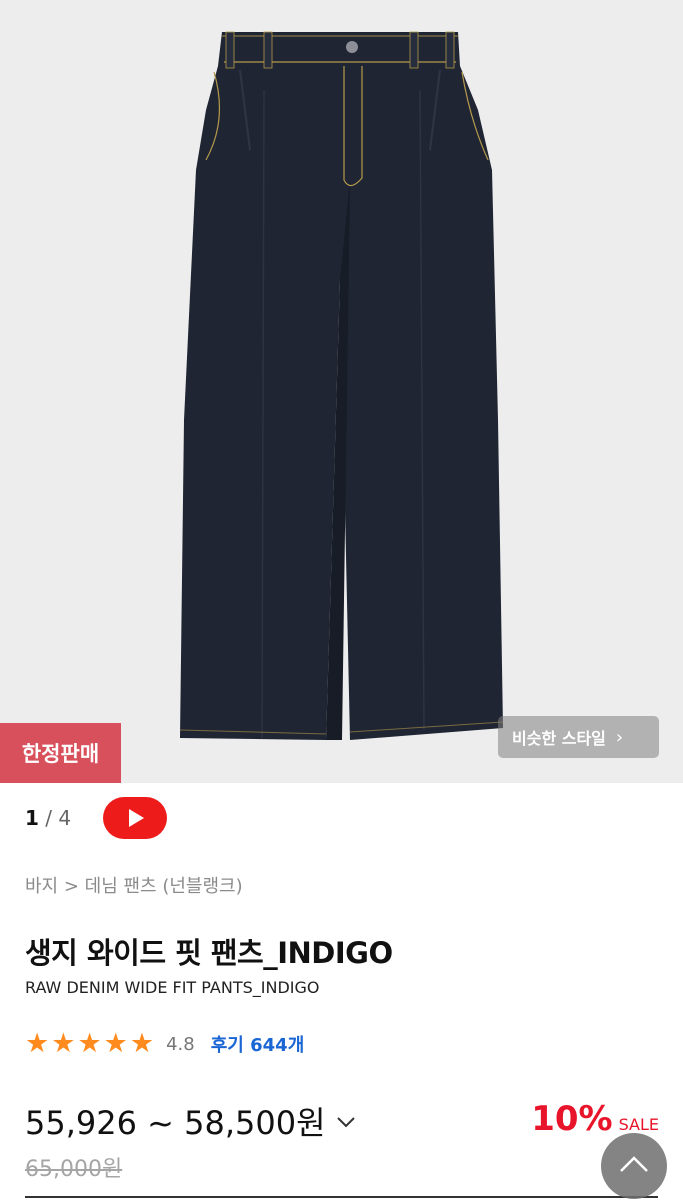  What do you see at coordinates (572, 1119) in the screenshot?
I see `discount-percent: 10%` at bounding box center [572, 1119].